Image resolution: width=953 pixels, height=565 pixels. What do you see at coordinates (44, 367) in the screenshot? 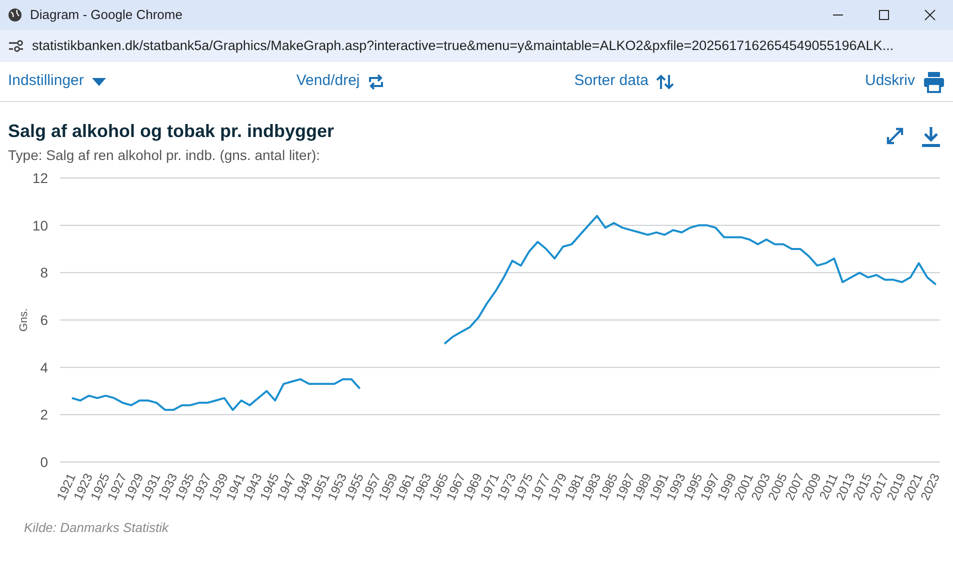
I see `y-tick-label: 4` at bounding box center [44, 367].